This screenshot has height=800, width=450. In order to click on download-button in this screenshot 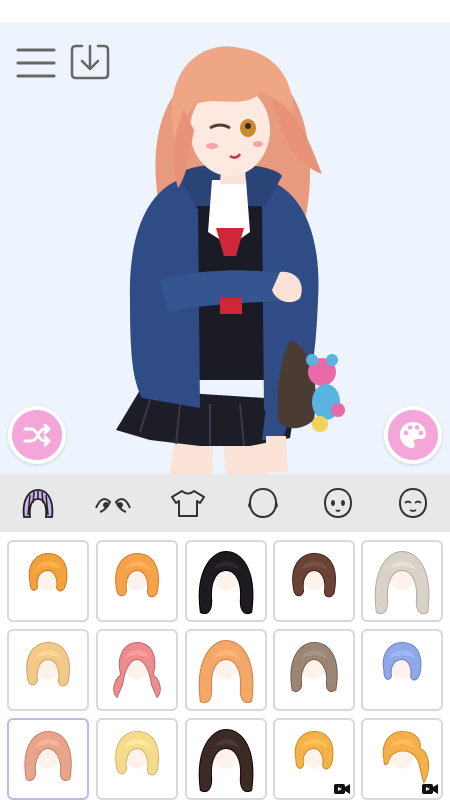, I will do `click(90, 62)`.